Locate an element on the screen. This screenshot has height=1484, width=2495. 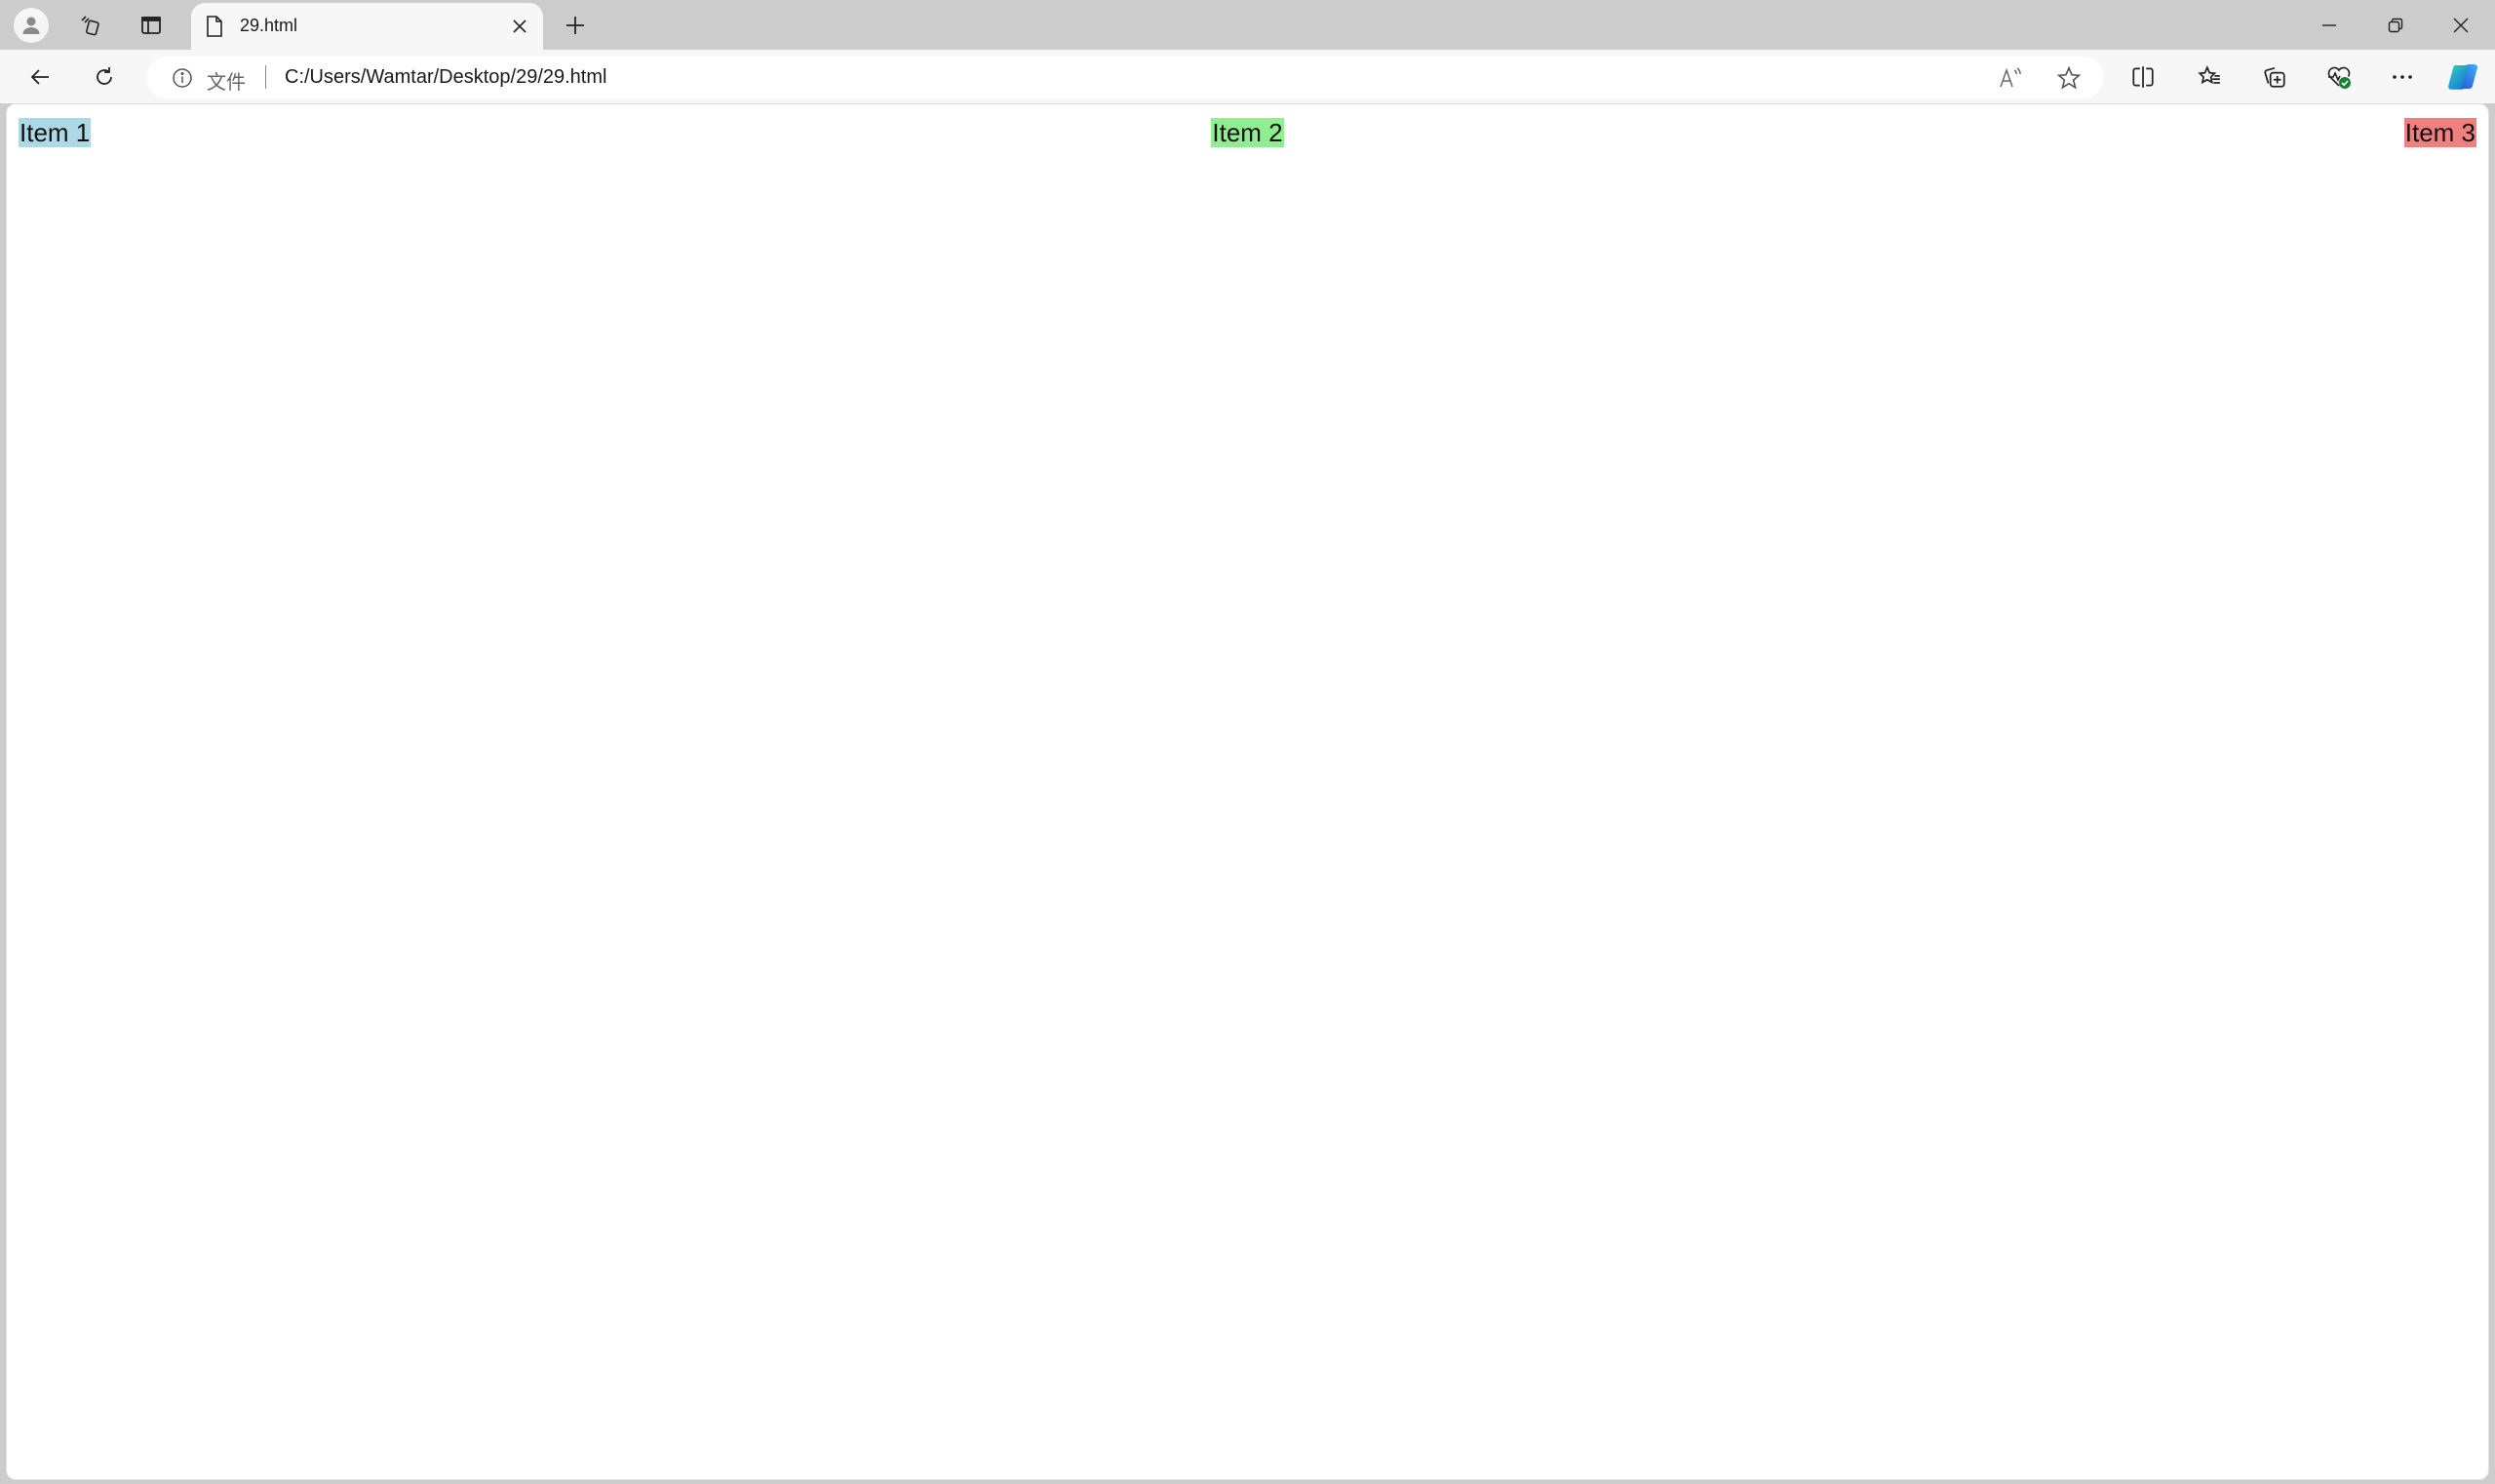
item-2: Item 2 is located at coordinates (1247, 132).